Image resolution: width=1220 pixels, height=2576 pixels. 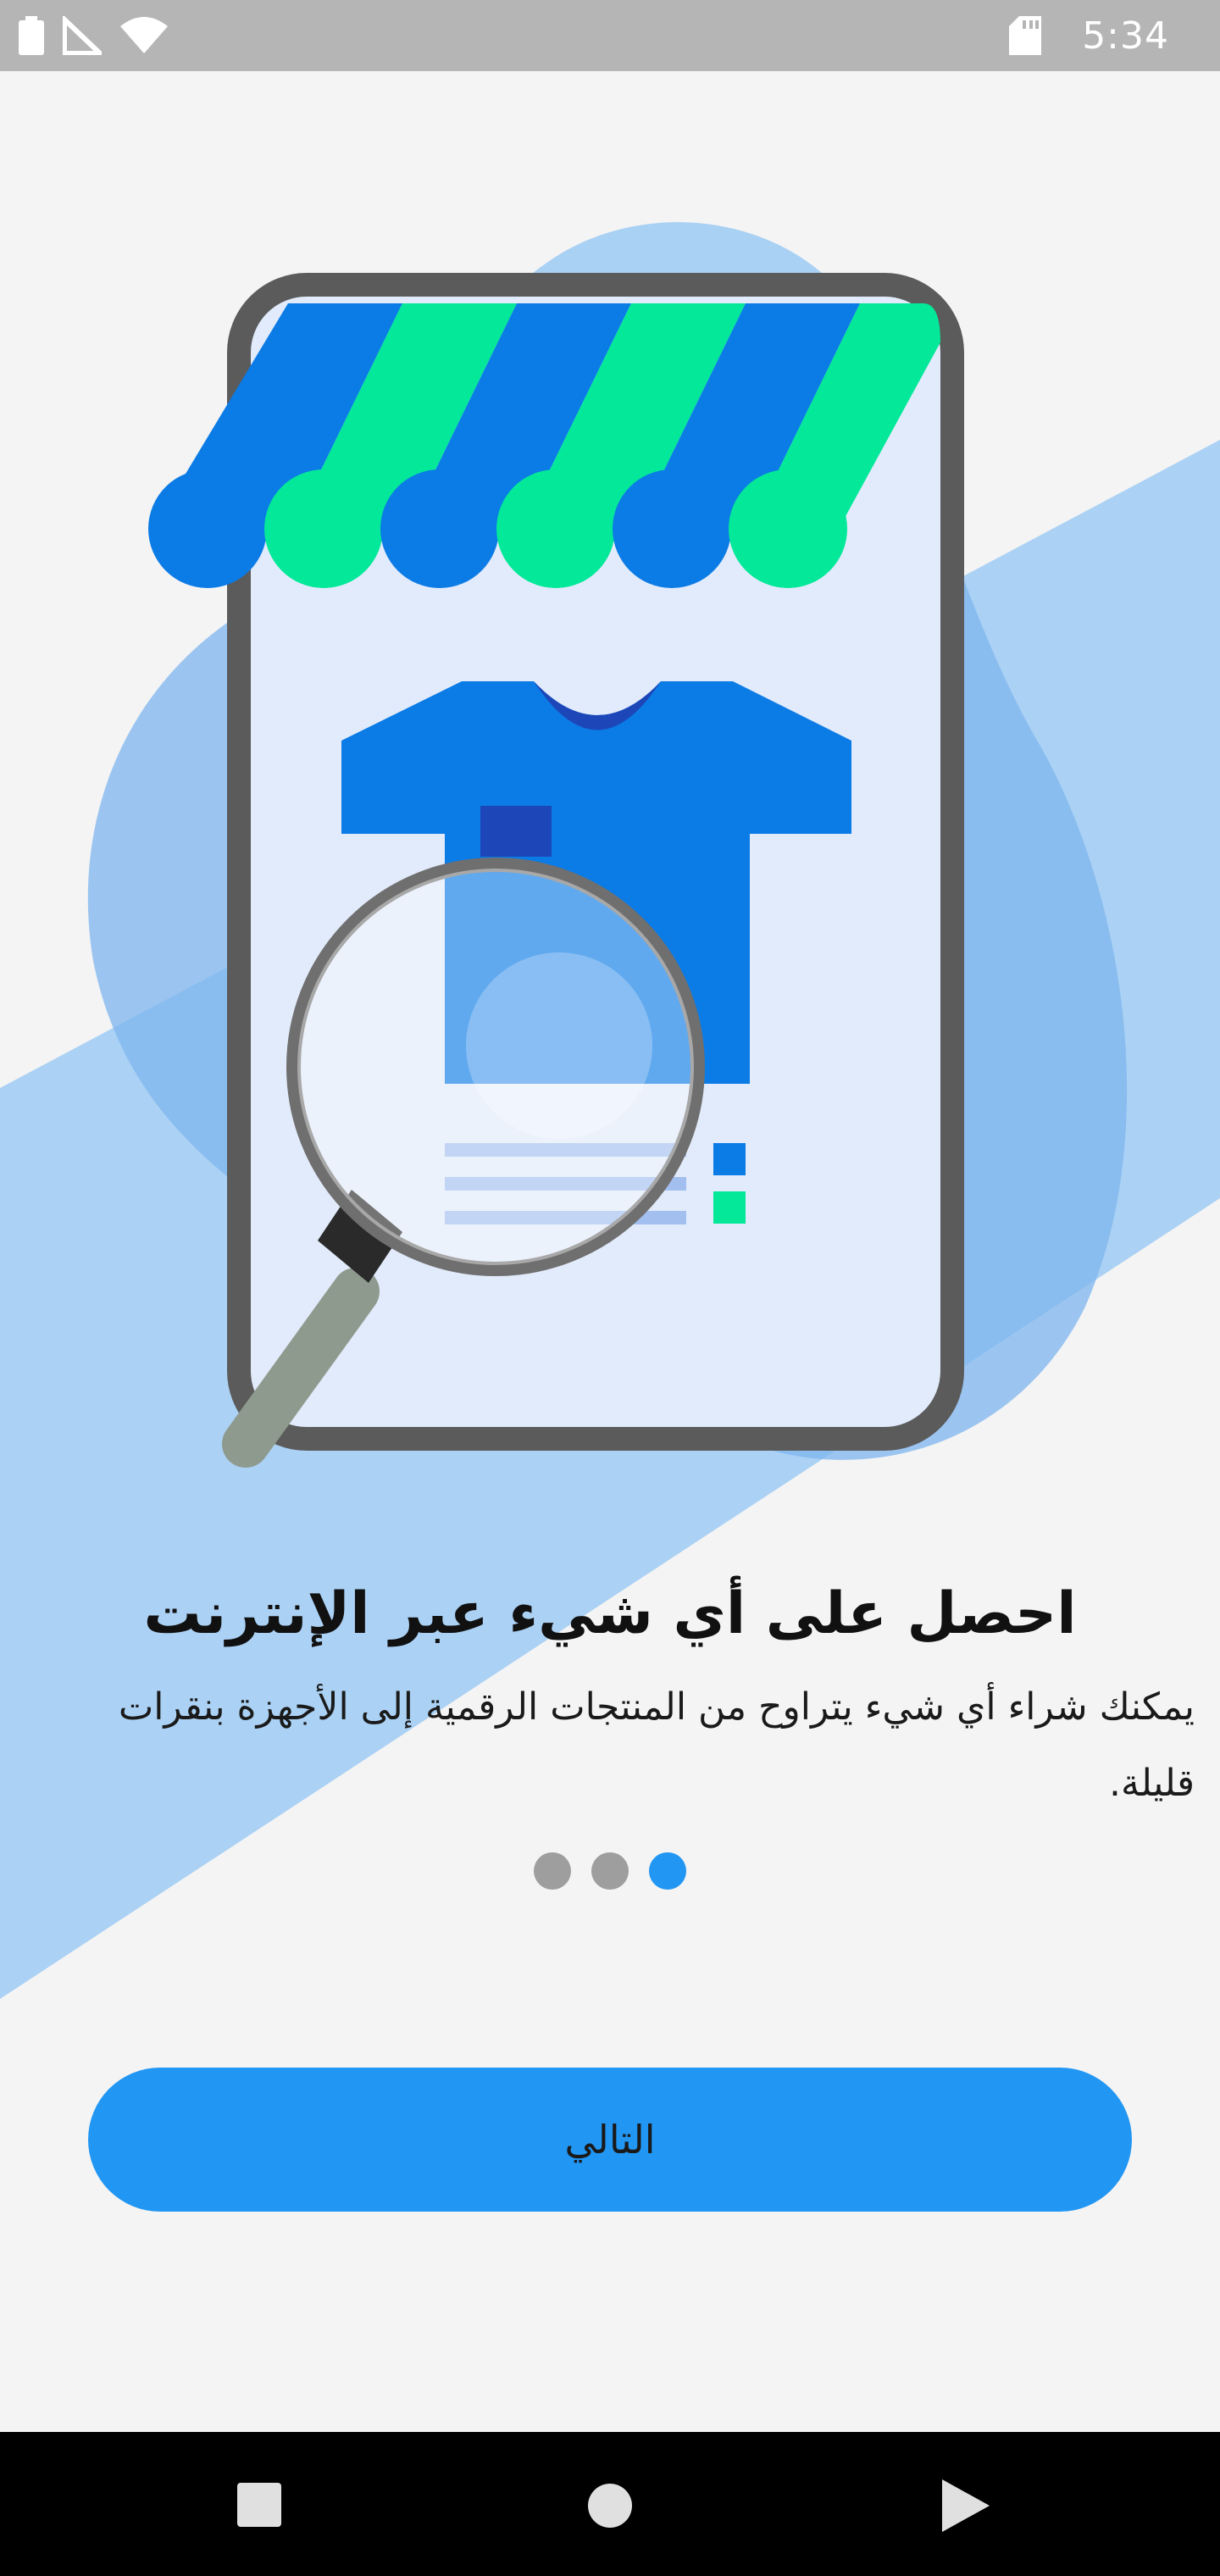 What do you see at coordinates (1125, 36) in the screenshot?
I see `status-time: 5:34` at bounding box center [1125, 36].